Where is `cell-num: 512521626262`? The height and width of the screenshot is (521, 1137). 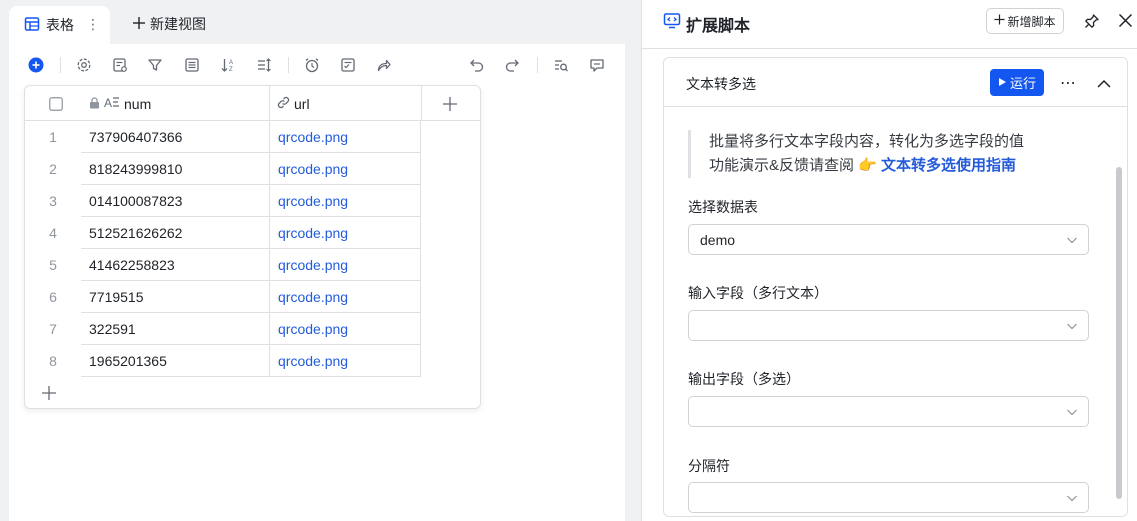 cell-num: 512521626262 is located at coordinates (175, 233).